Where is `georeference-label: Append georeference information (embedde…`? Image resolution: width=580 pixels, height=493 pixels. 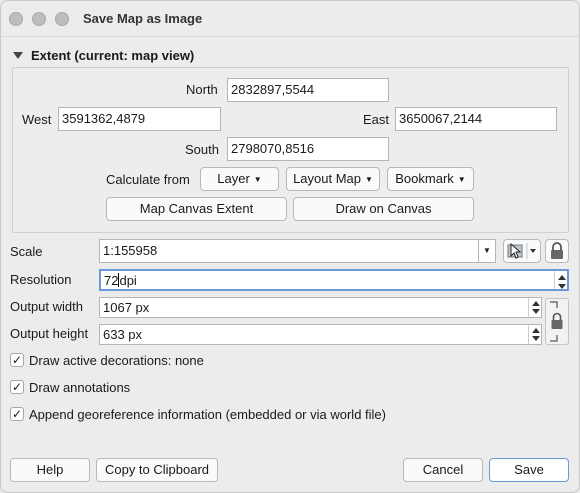
georeference-label: Append georeference information (embedde… is located at coordinates (207, 414).